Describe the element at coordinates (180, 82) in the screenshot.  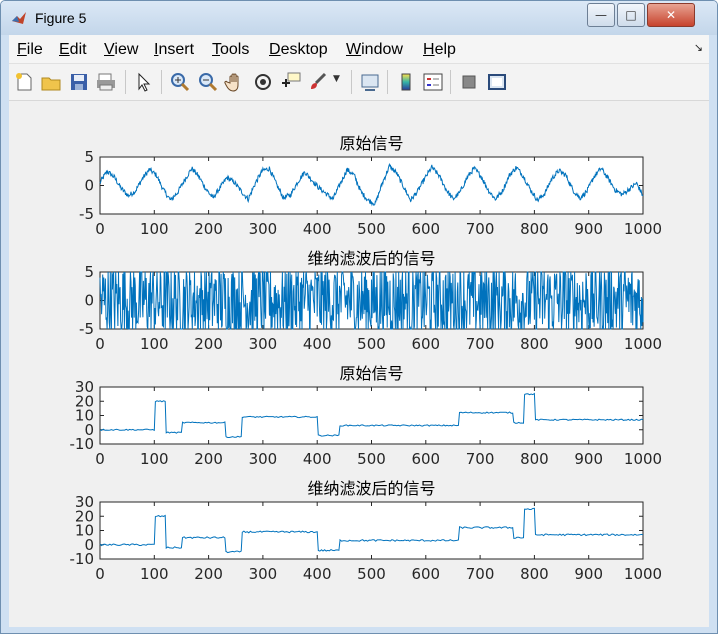
I see `zoom-in-icon` at that location.